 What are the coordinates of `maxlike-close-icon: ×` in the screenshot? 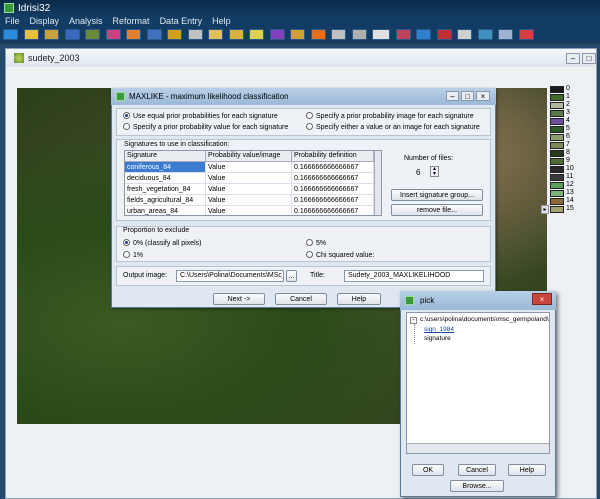 It's located at (483, 96).